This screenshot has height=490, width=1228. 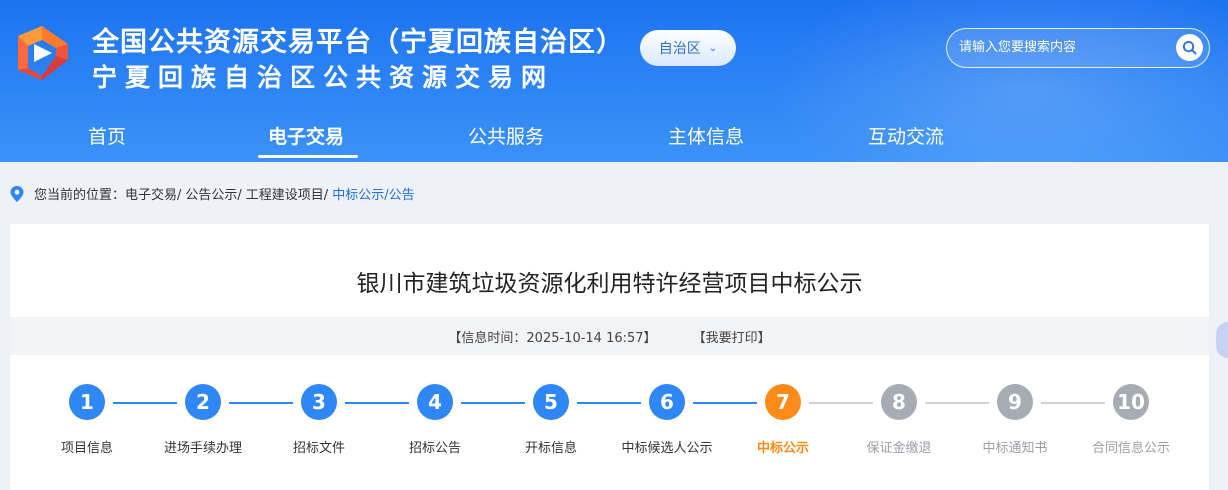 I want to click on step-number-7: 7, so click(x=783, y=402).